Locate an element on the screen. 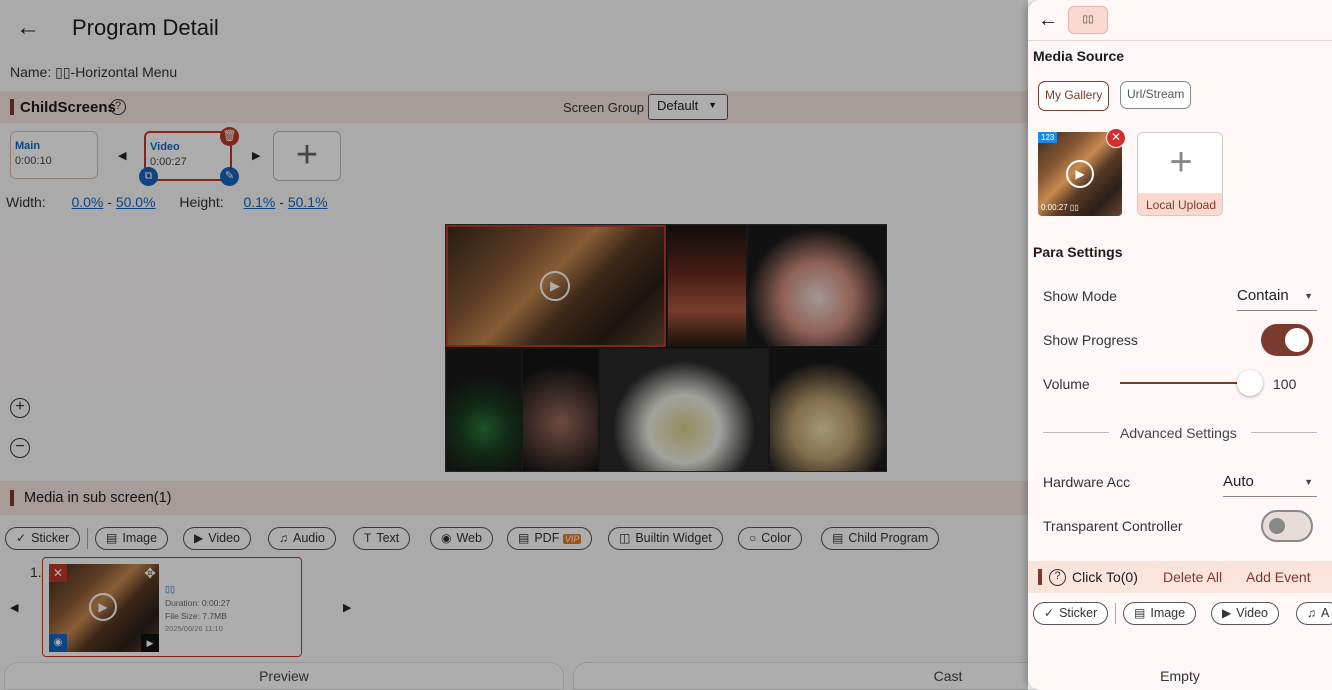 This screenshot has width=1332, height=690. show-mode-value: Contain is located at coordinates (1263, 295).